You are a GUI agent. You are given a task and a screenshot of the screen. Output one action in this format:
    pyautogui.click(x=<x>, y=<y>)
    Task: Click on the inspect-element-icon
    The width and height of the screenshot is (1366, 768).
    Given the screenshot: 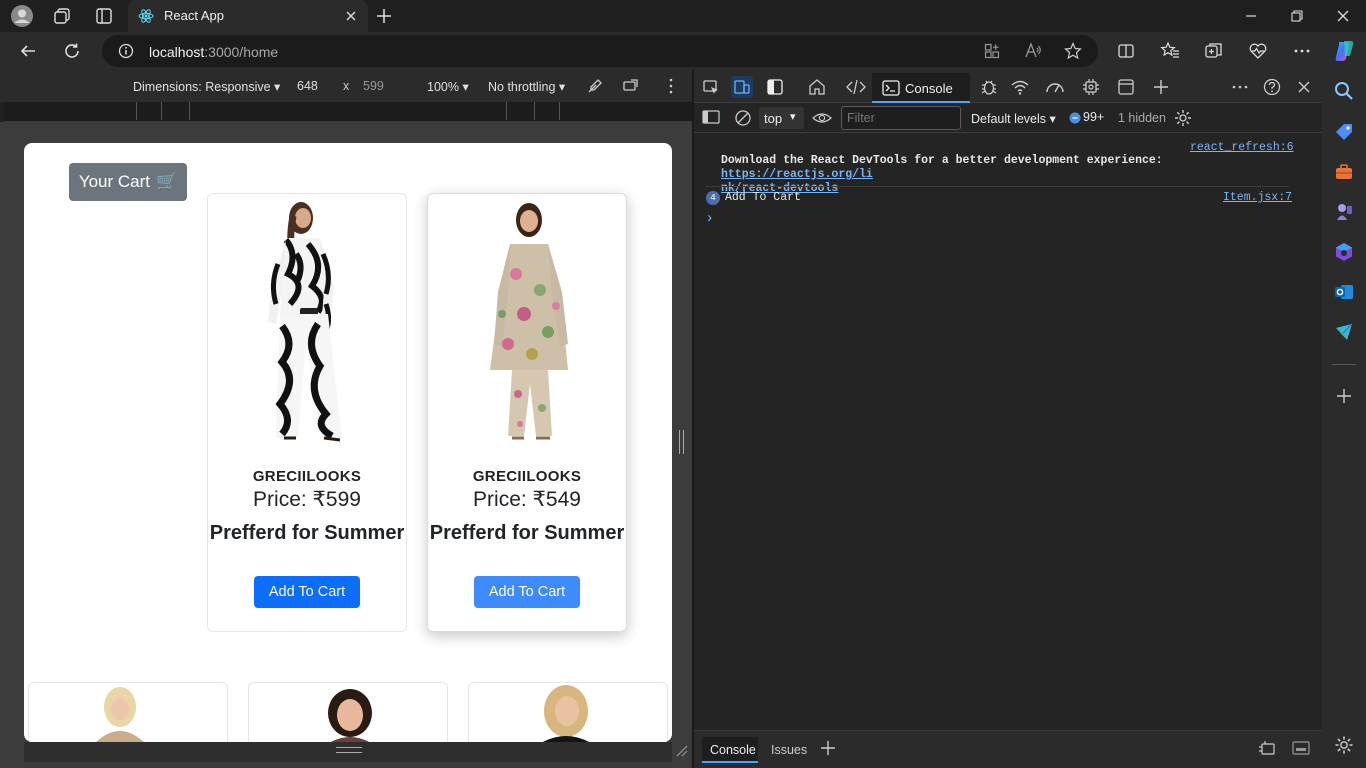 What is the action you would take?
    pyautogui.click(x=711, y=87)
    